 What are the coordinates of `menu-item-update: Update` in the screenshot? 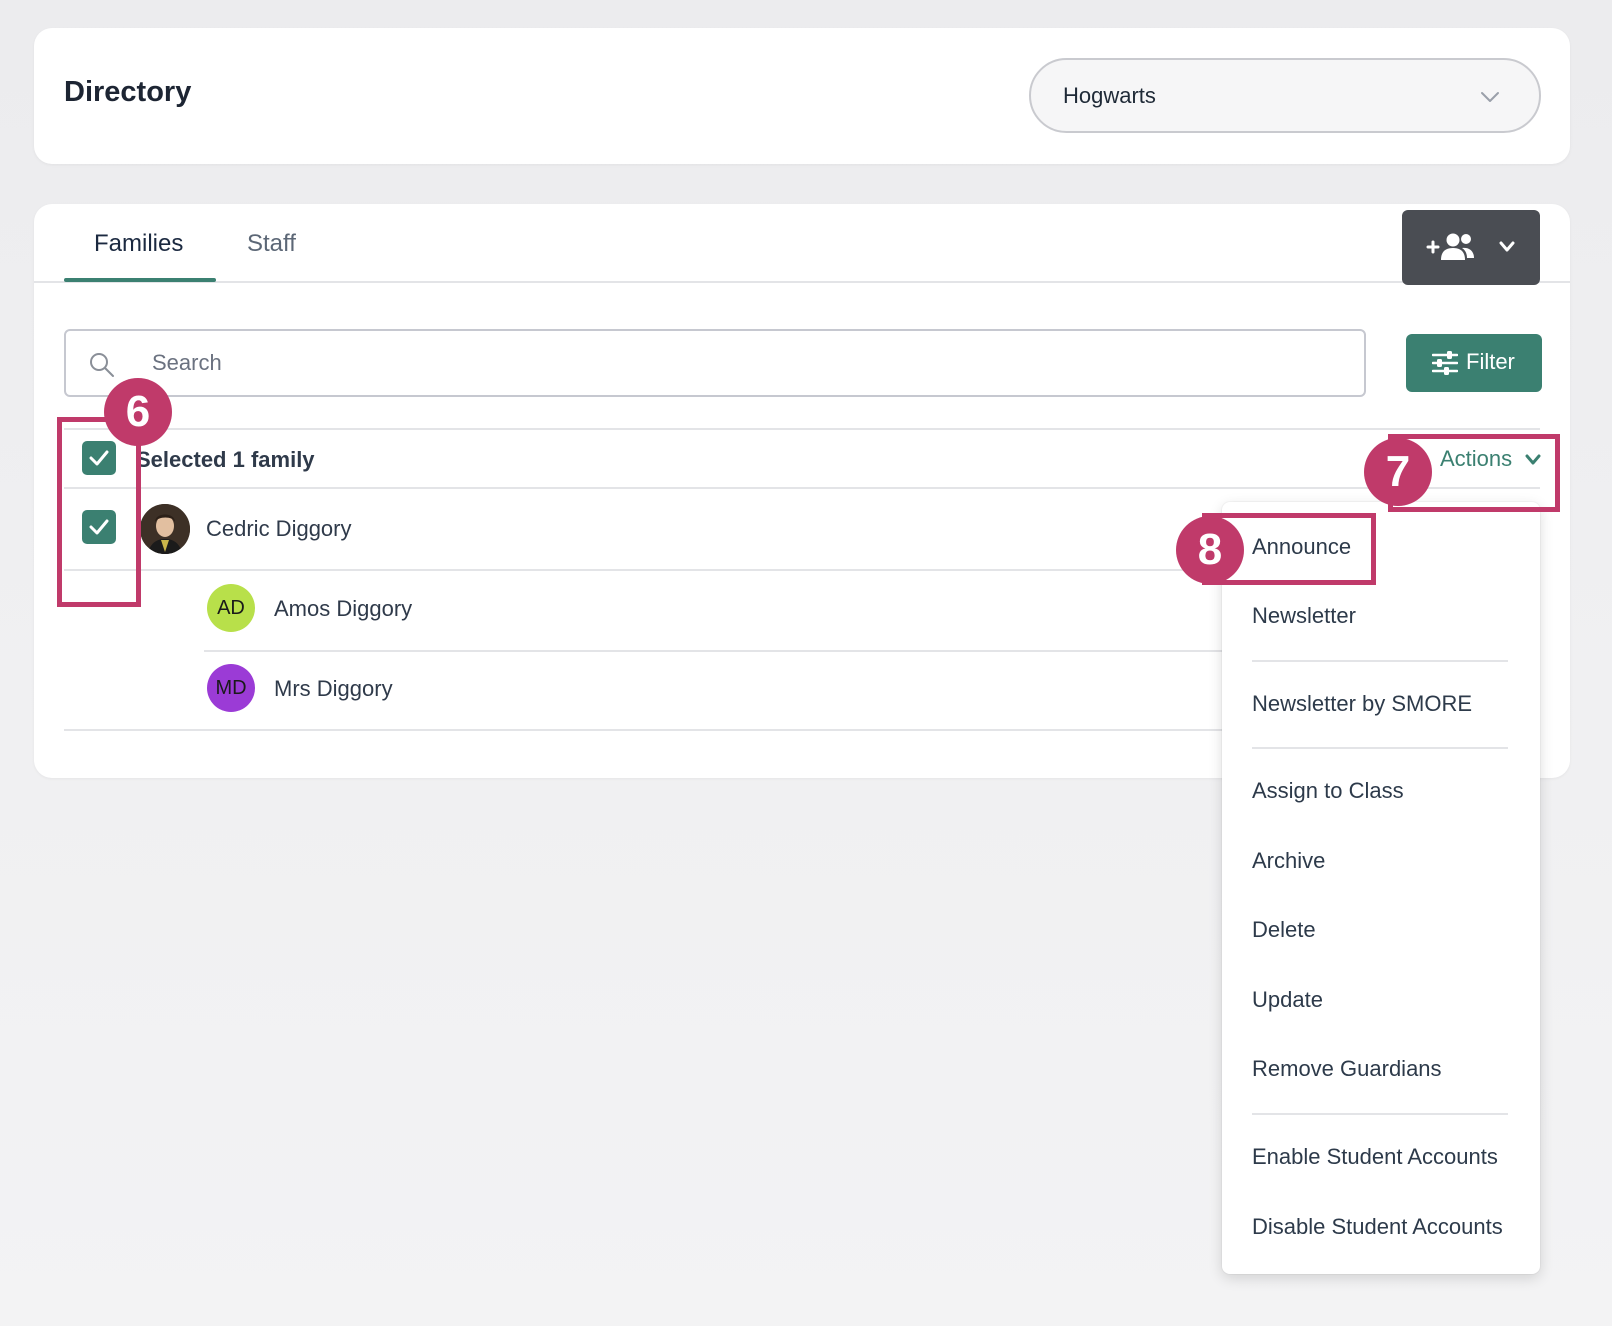 It's located at (1287, 1000).